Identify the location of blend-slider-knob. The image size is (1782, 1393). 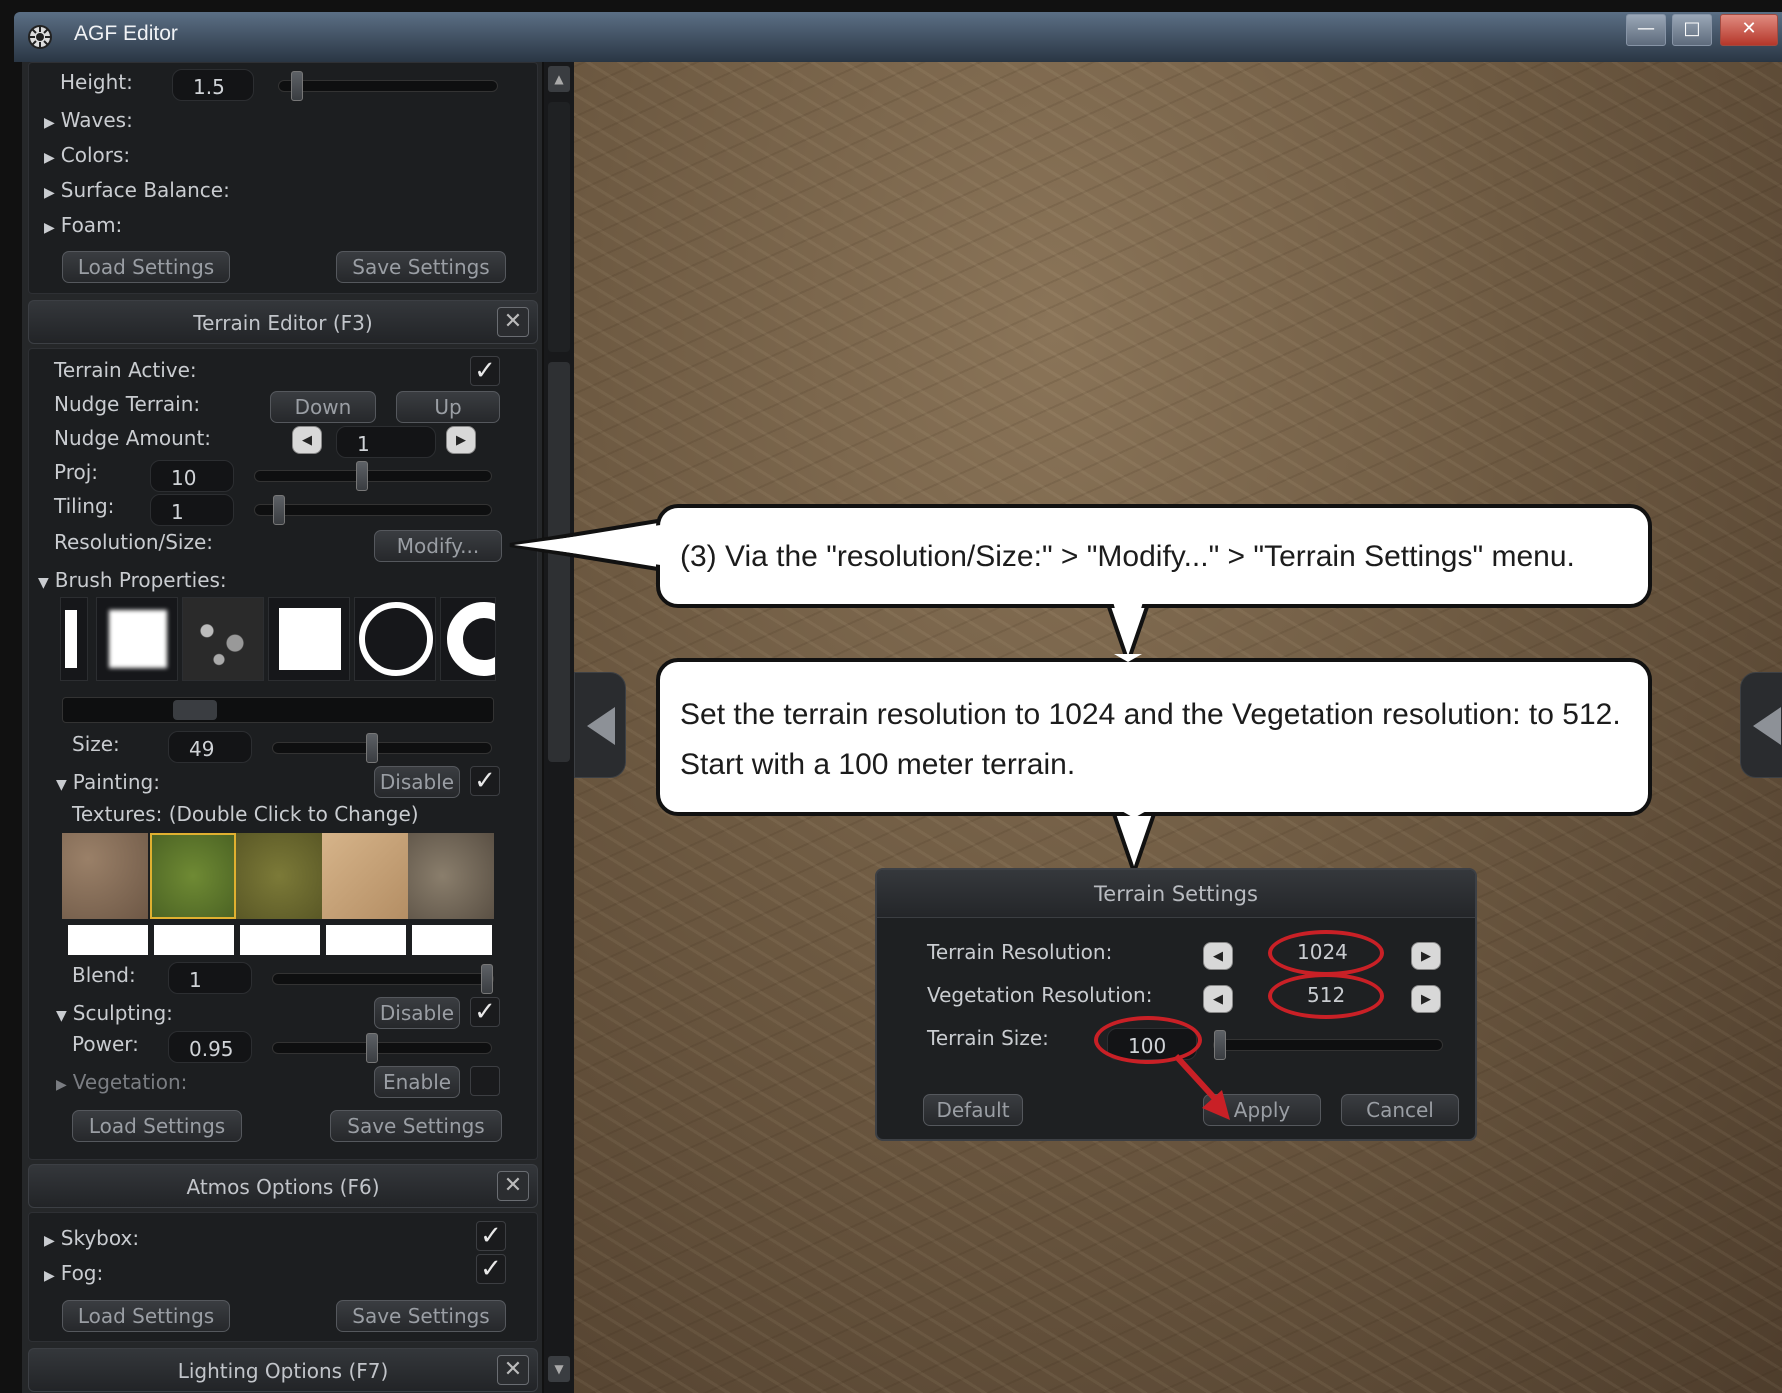
(487, 979).